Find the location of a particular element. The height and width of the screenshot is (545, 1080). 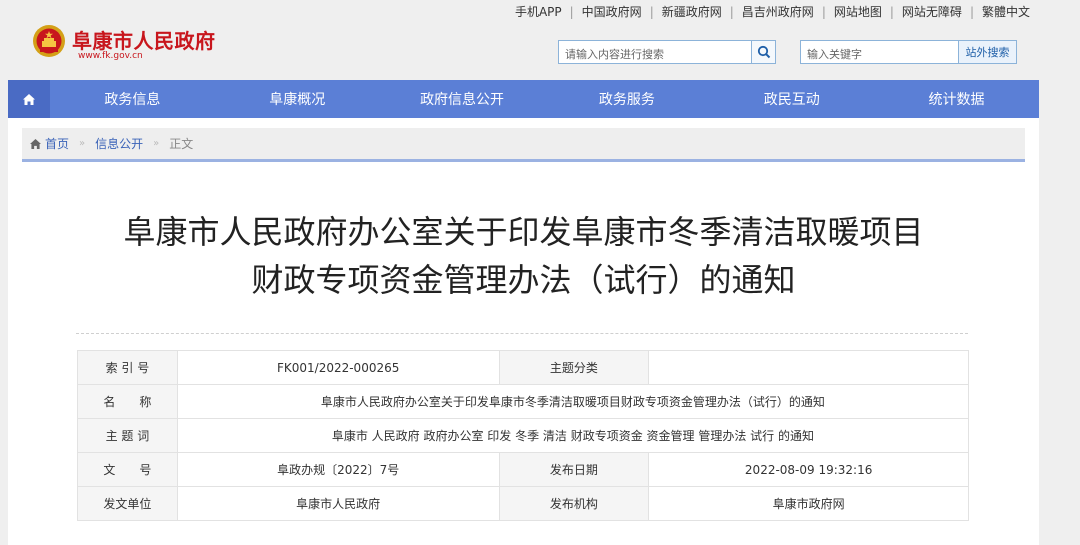

site-search: 请输入内容进行搜索 is located at coordinates (667, 52).